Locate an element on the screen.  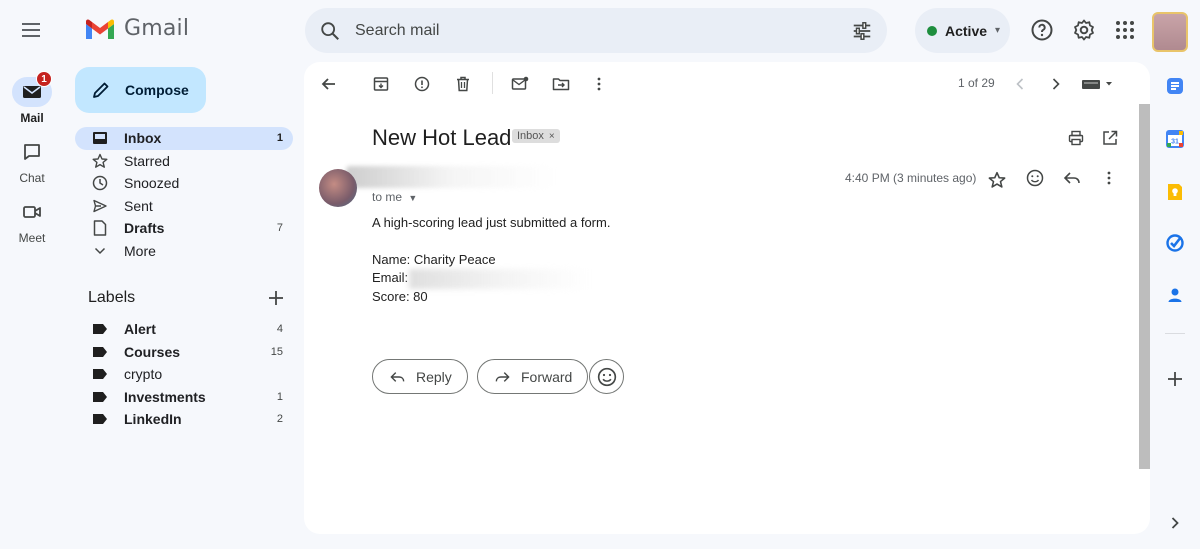
move-folder-icon is located at coordinates (561, 84).